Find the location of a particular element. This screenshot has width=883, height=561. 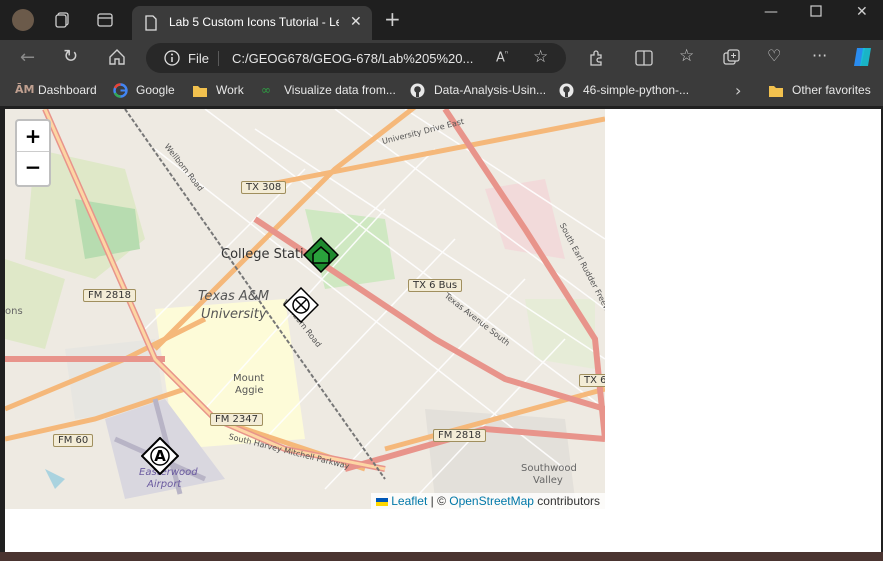

shield-tx6: TX 6 is located at coordinates (592, 380).